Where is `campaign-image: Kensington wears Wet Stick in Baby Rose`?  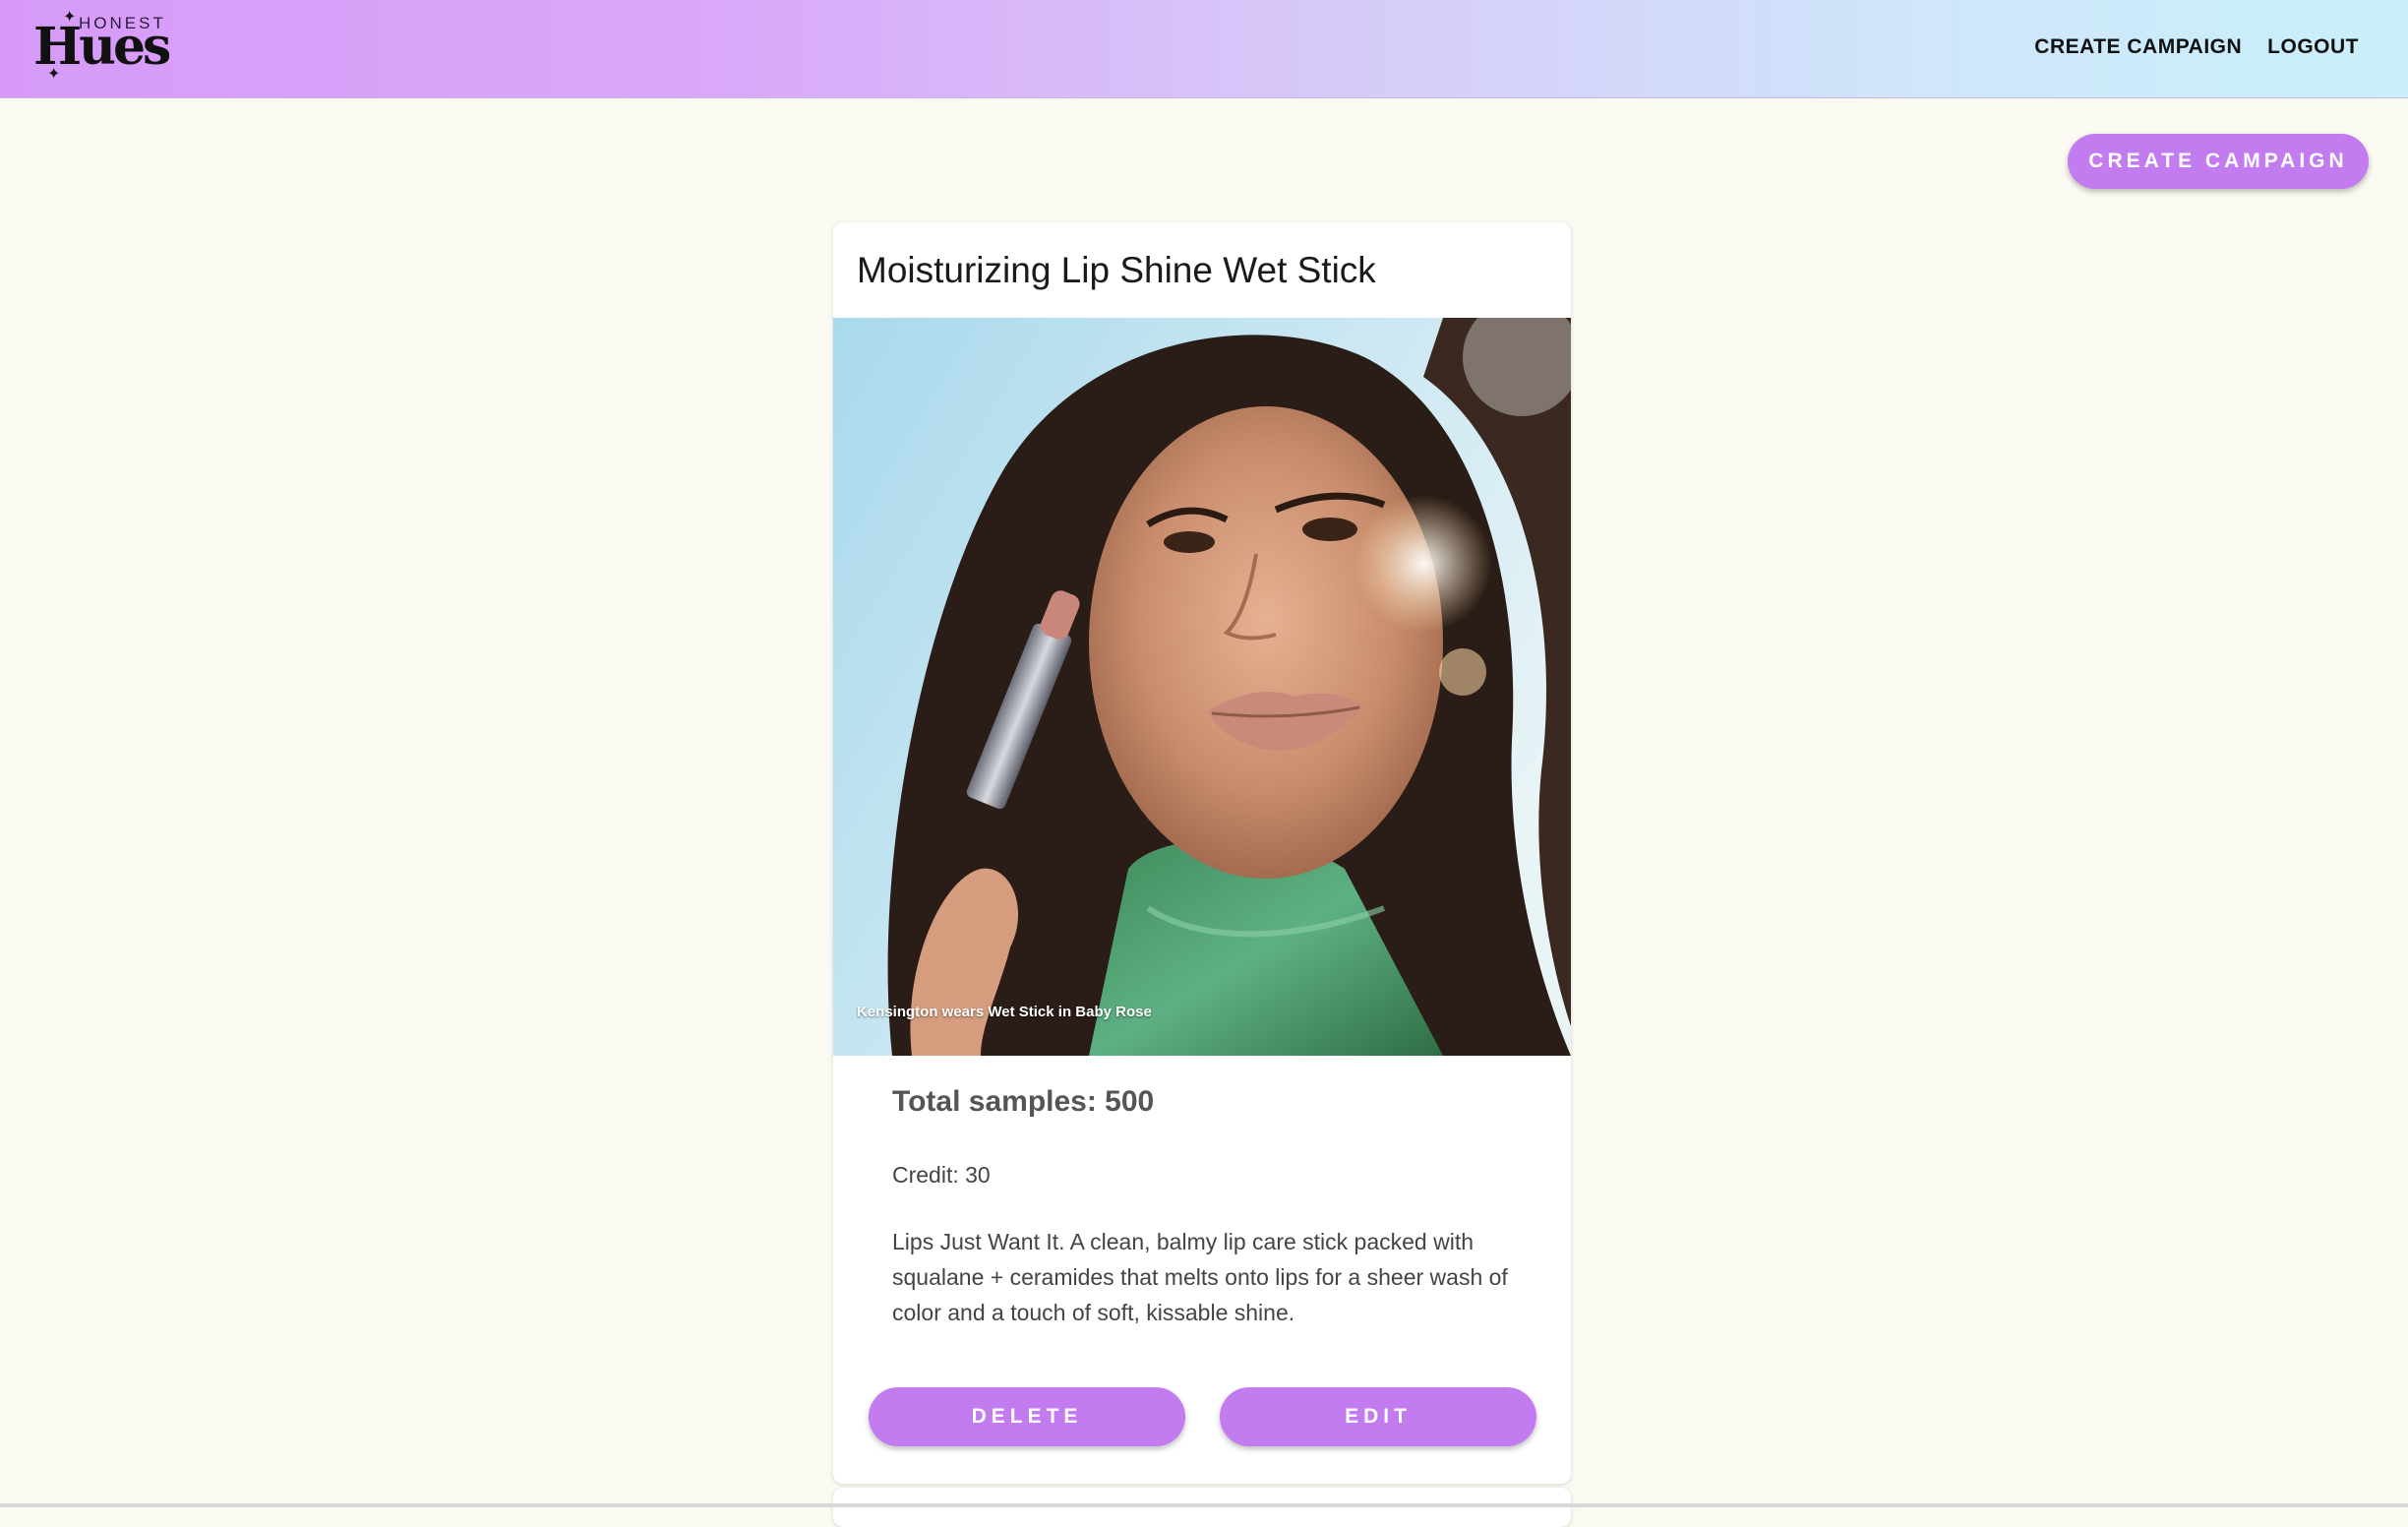
campaign-image: Kensington wears Wet Stick in Baby Rose is located at coordinates (1202, 687).